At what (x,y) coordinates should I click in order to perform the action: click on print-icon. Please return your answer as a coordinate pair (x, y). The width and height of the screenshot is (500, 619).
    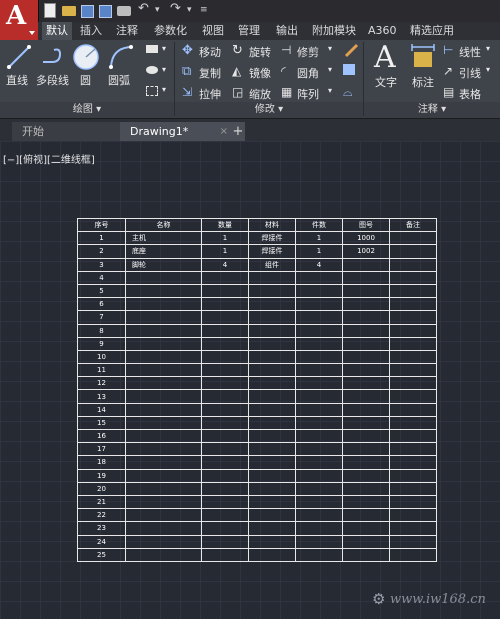
    Looking at the image, I should click on (124, 11).